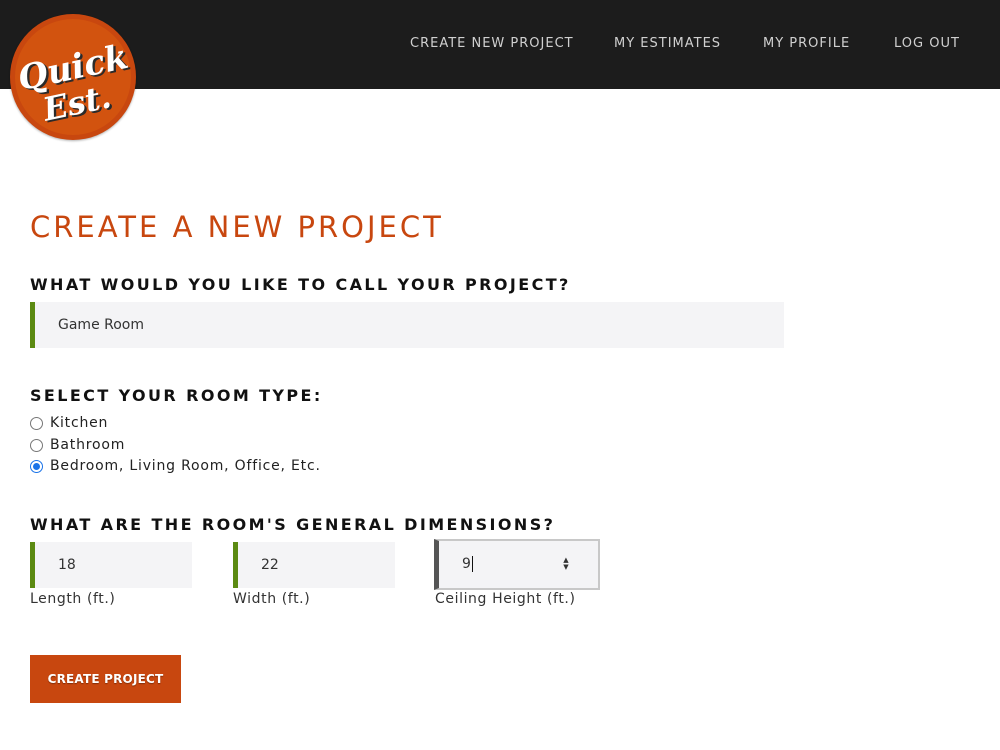 The width and height of the screenshot is (1000, 750). Describe the element at coordinates (314, 565) in the screenshot. I see `width-input: 22` at that location.